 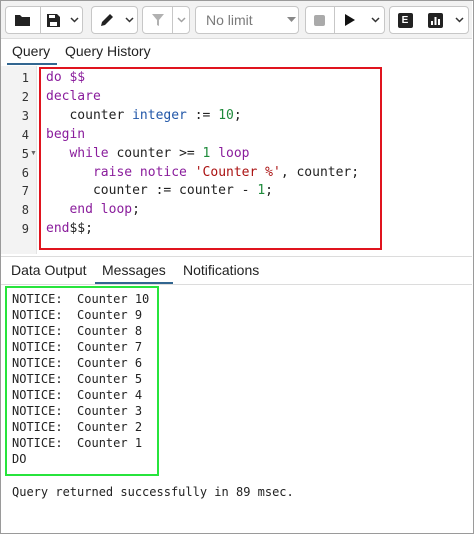 I want to click on stop-icon, so click(x=320, y=20).